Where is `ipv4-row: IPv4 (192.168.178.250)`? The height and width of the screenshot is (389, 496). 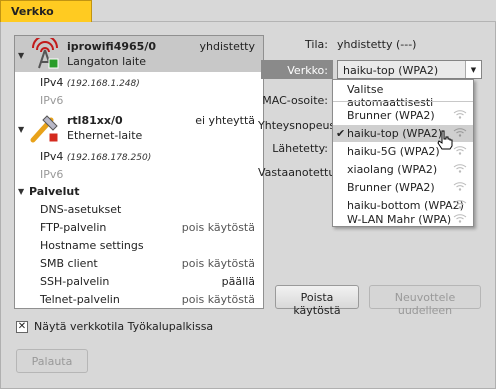 ipv4-row: IPv4 (192.168.178.250) is located at coordinates (139, 157).